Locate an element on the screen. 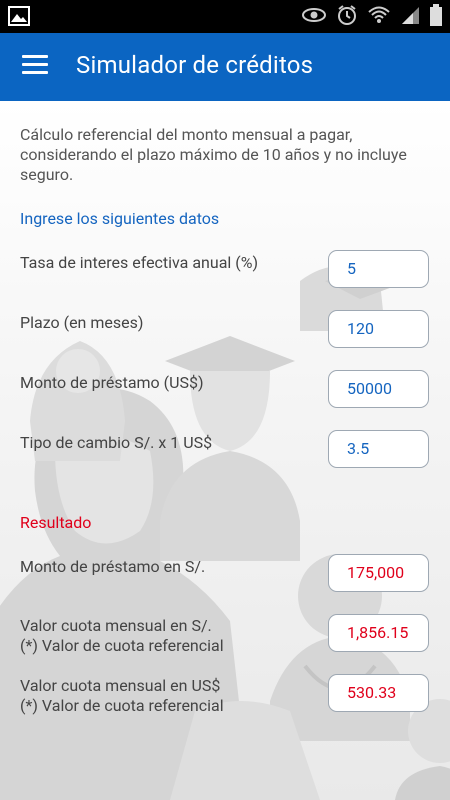 This screenshot has height=800, width=450. app-bar: Simulador de créditos is located at coordinates (225, 67).